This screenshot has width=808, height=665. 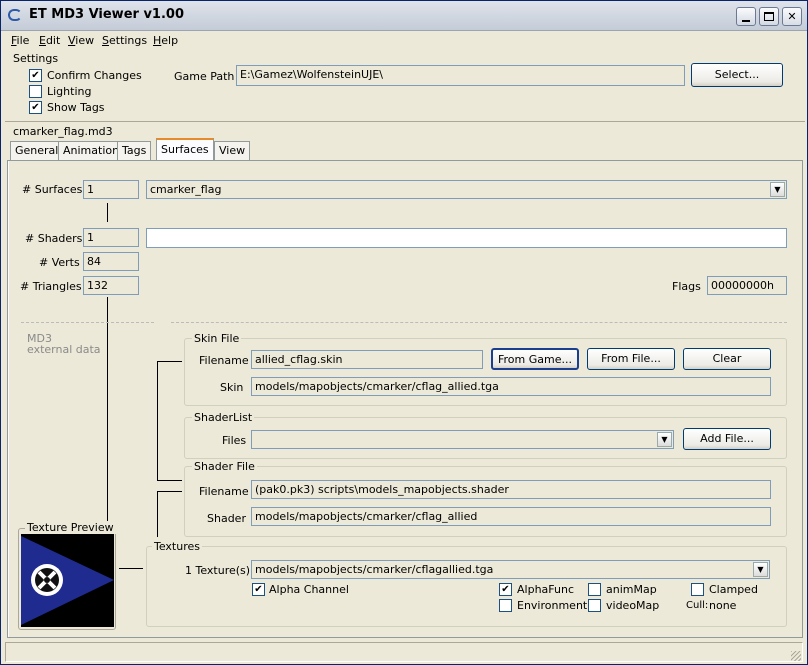 I want to click on menu-settings-label: Settings, so click(x=125, y=40).